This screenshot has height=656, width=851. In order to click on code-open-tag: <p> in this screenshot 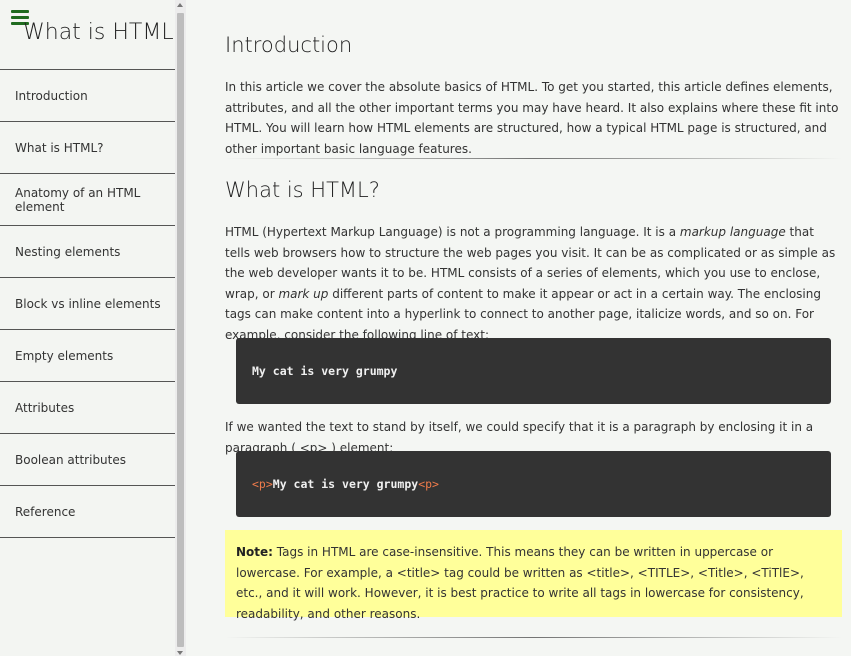, I will do `click(262, 484)`.